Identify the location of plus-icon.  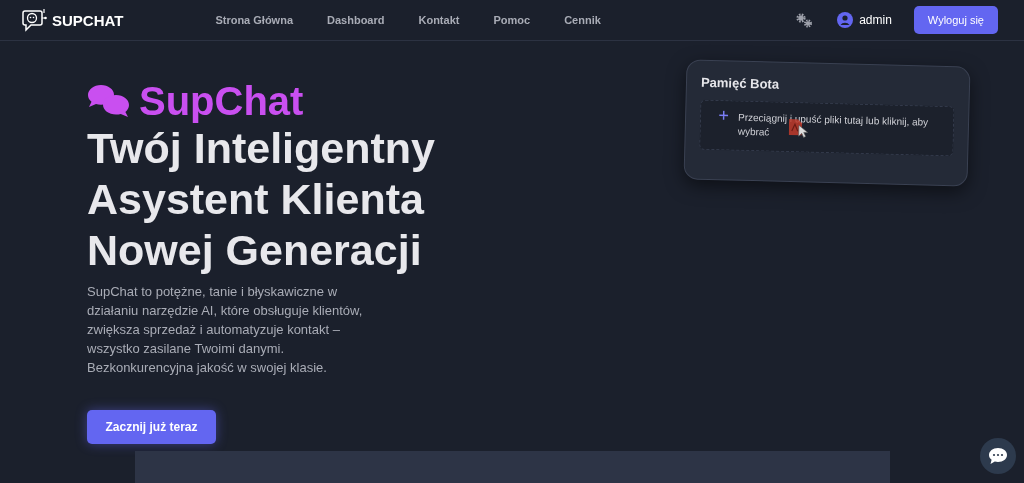
(724, 115).